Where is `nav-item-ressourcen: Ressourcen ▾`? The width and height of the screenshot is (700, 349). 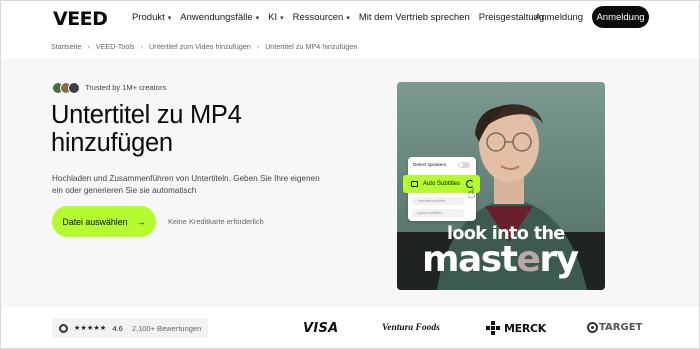 nav-item-ressourcen: Ressourcen ▾ is located at coordinates (321, 17).